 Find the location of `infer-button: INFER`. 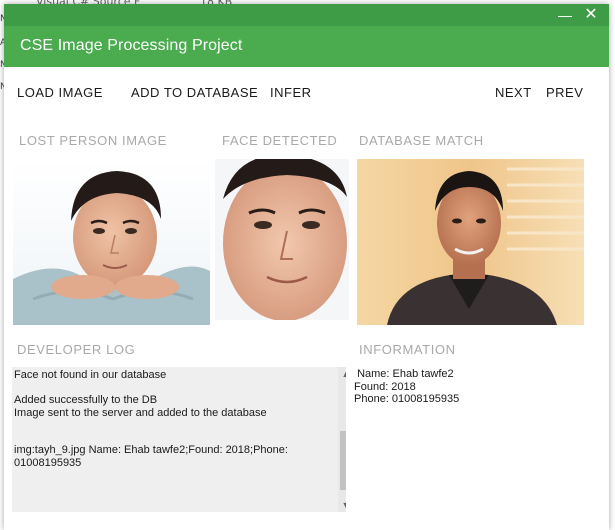

infer-button: INFER is located at coordinates (291, 92).